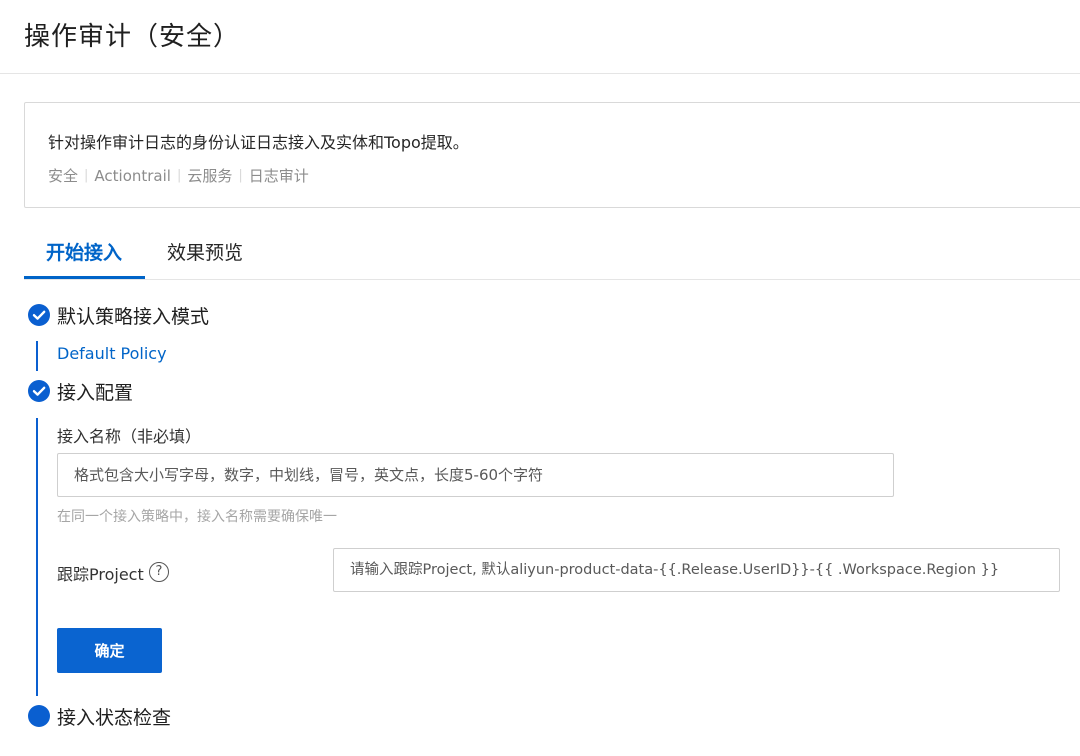 This screenshot has height=756, width=1080. Describe the element at coordinates (132, 37) in the screenshot. I see `page-title: 操作审计（安全）` at that location.